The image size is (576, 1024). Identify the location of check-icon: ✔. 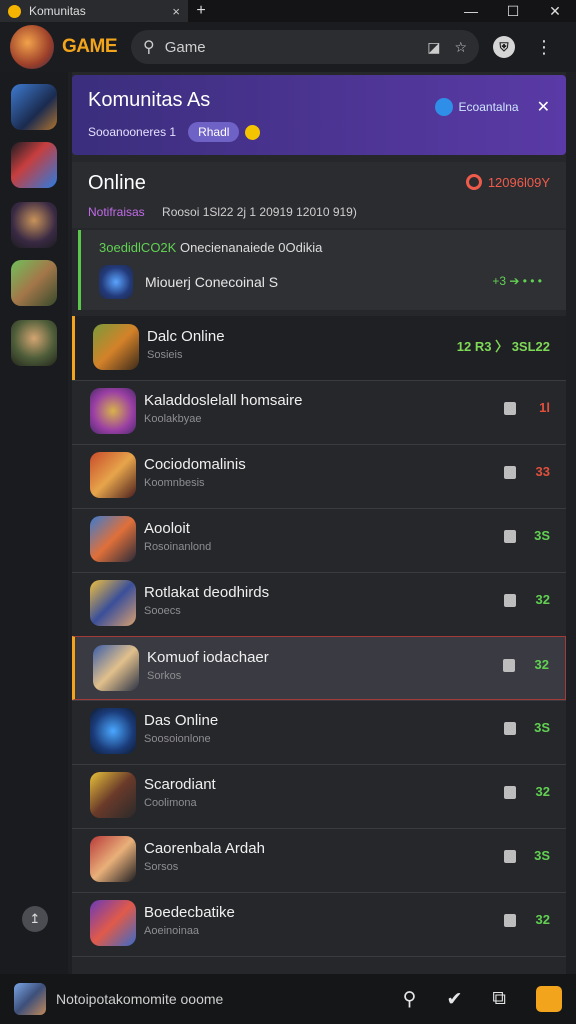
(455, 999).